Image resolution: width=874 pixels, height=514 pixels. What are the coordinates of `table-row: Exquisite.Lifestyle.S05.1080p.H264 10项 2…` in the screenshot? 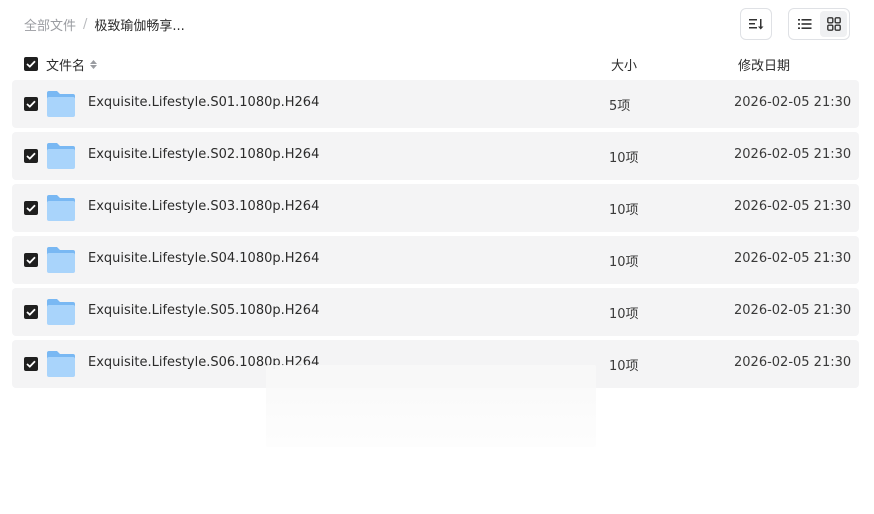 It's located at (435, 312).